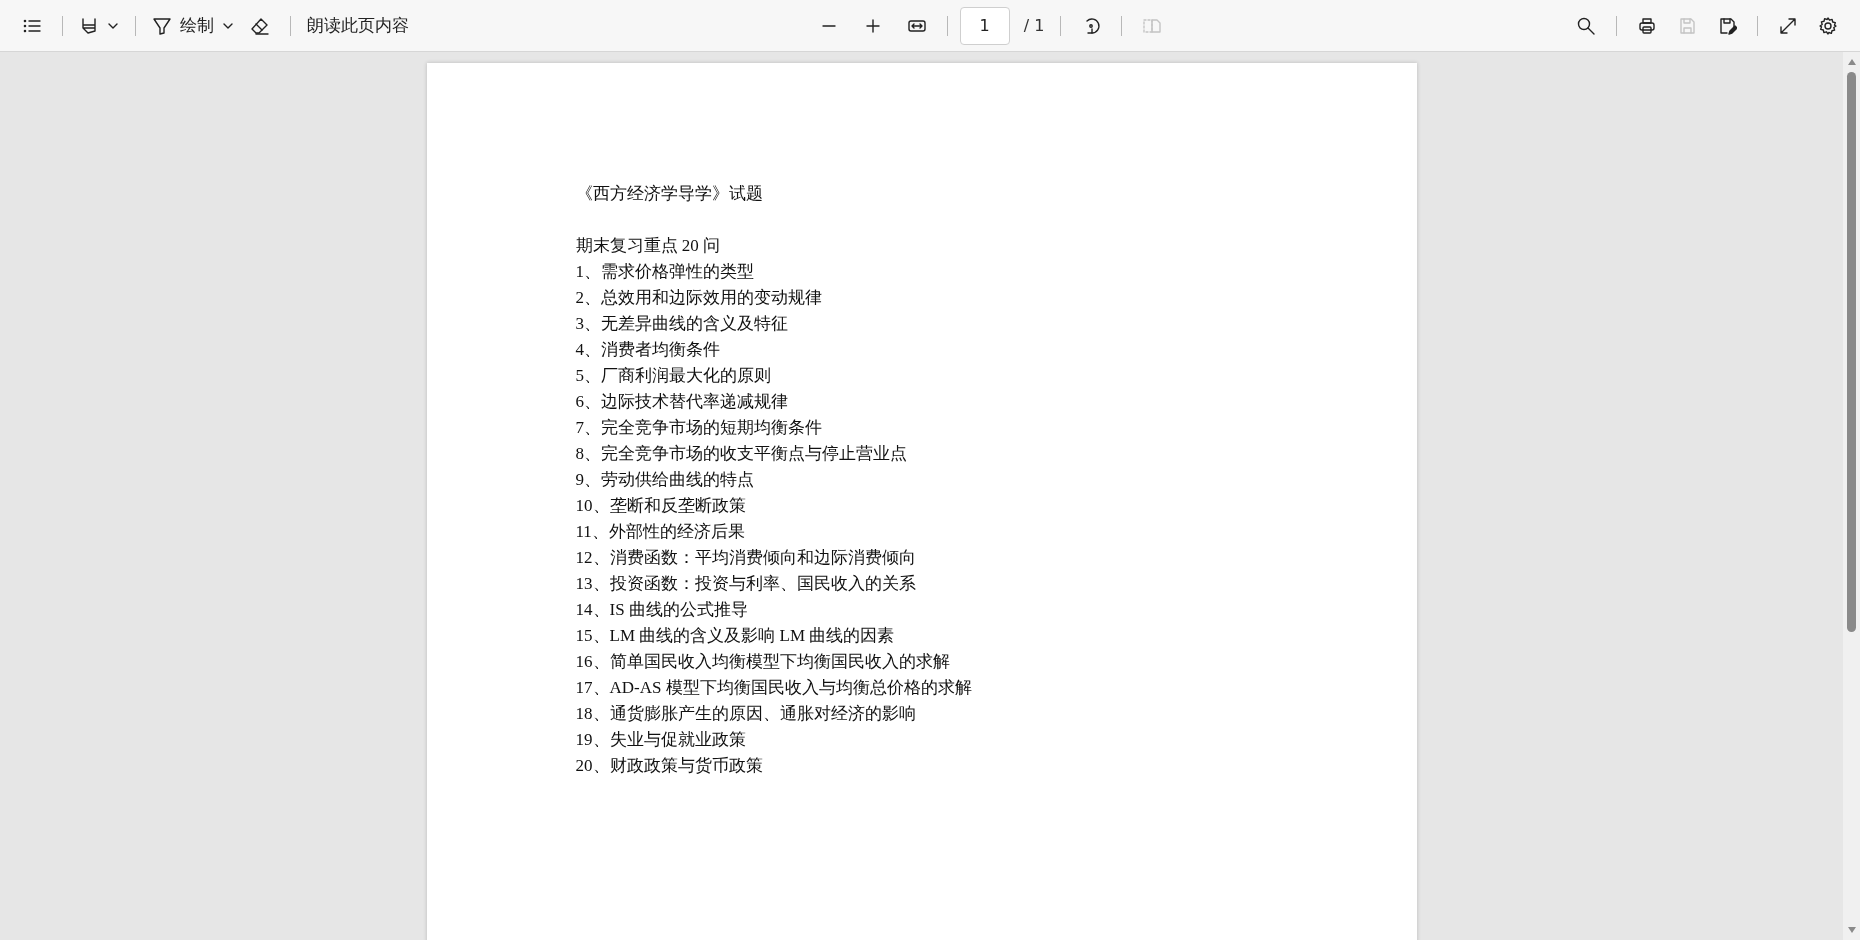  What do you see at coordinates (648, 246) in the screenshot?
I see `document-subtitle: 期末复习重点 20 问` at bounding box center [648, 246].